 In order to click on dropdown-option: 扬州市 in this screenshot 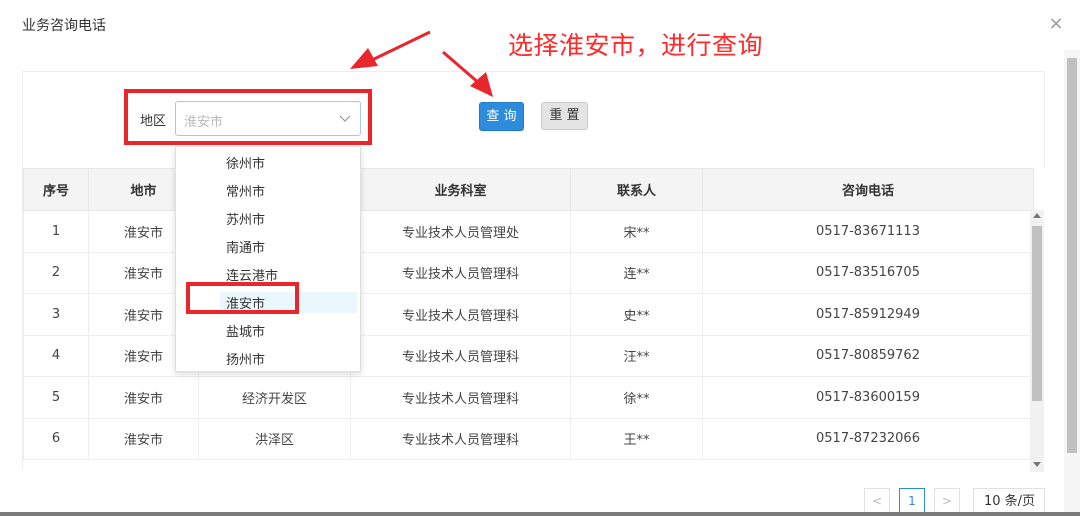, I will do `click(245, 358)`.